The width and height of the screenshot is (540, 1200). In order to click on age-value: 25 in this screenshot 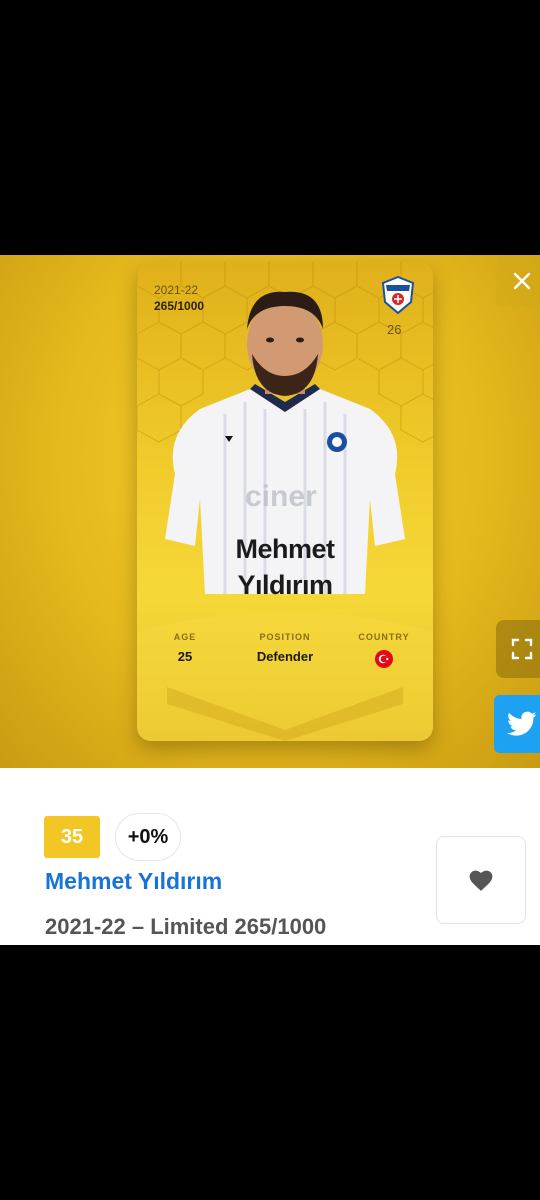, I will do `click(185, 656)`.